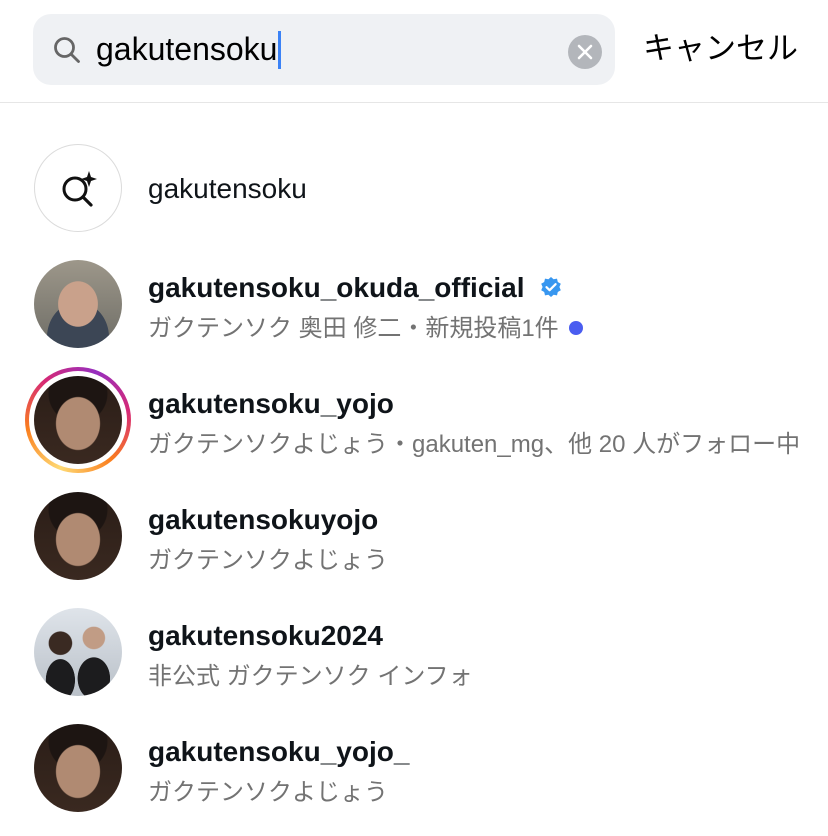 The image size is (828, 836). What do you see at coordinates (720, 49) in the screenshot?
I see `cancel-button: キャンセル` at bounding box center [720, 49].